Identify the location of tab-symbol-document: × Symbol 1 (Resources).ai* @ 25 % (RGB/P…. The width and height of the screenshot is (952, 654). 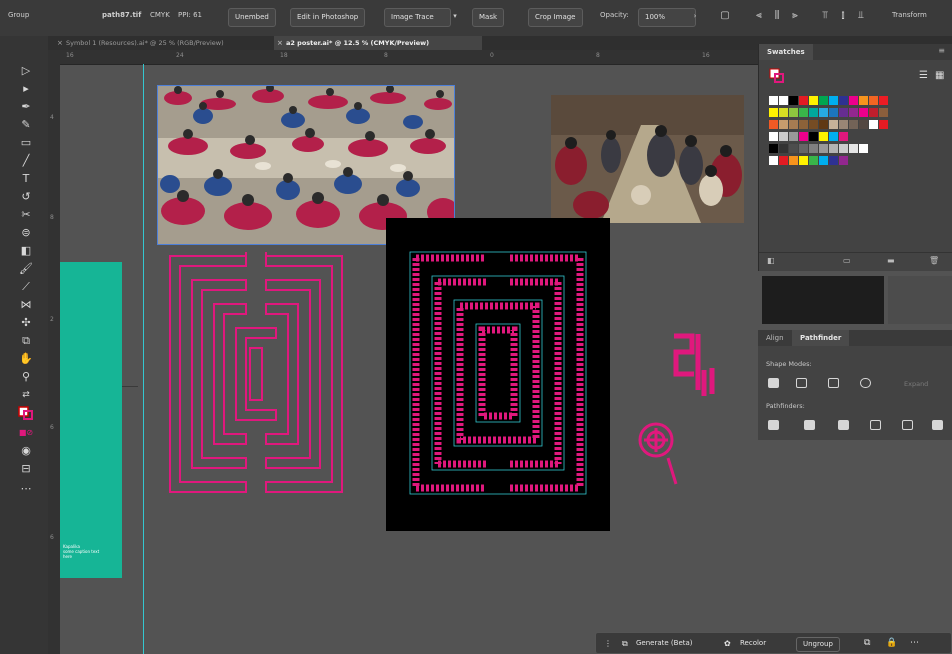
(165, 43).